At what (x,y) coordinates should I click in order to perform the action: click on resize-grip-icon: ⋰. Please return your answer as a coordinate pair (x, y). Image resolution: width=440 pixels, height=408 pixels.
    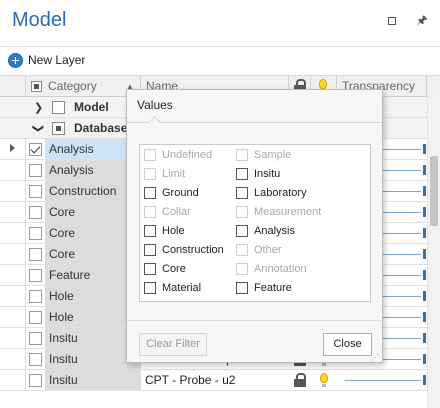
    Looking at the image, I should click on (375, 358).